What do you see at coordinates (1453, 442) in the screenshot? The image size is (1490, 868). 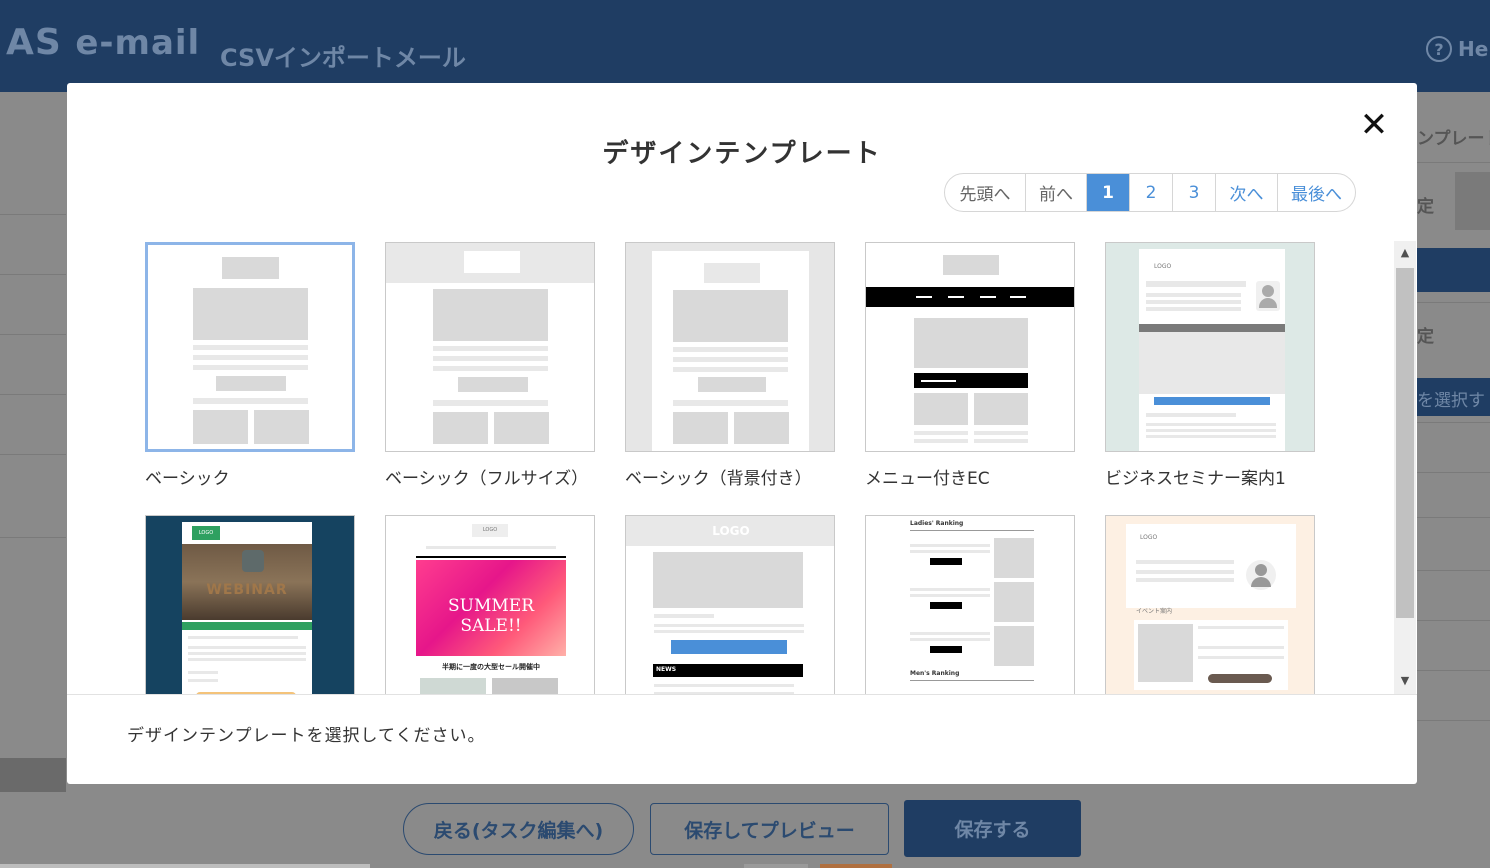 I see `background-right-panel: ンプレート 定 定 を選択す` at bounding box center [1453, 442].